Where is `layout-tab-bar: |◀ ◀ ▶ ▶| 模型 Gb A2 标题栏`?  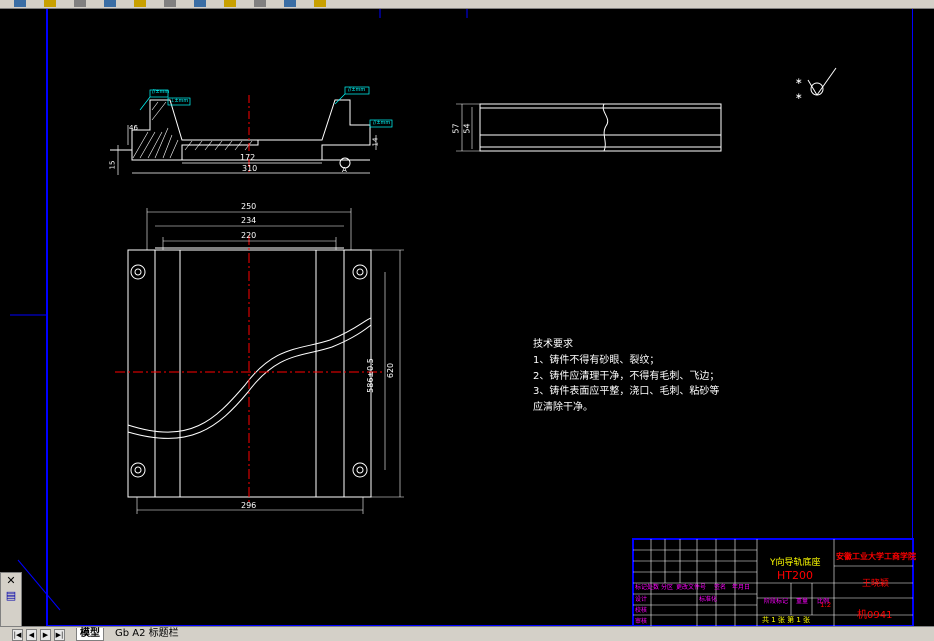
layout-tab-bar: |◀ ◀ ▶ ▶| 模型 Gb A2 标题栏 is located at coordinates (467, 633).